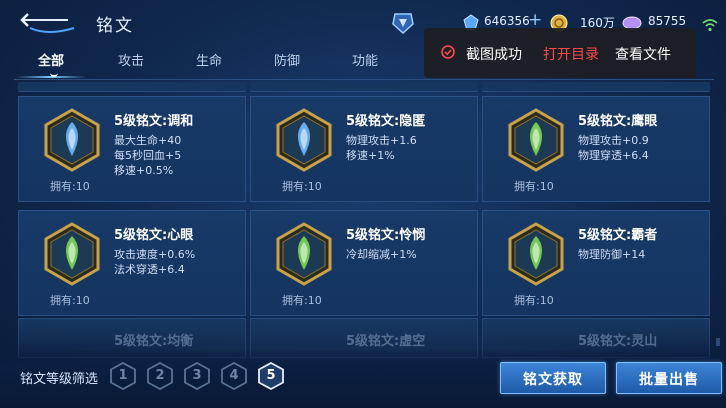  I want to click on rank-badge-icon, so click(403, 23).